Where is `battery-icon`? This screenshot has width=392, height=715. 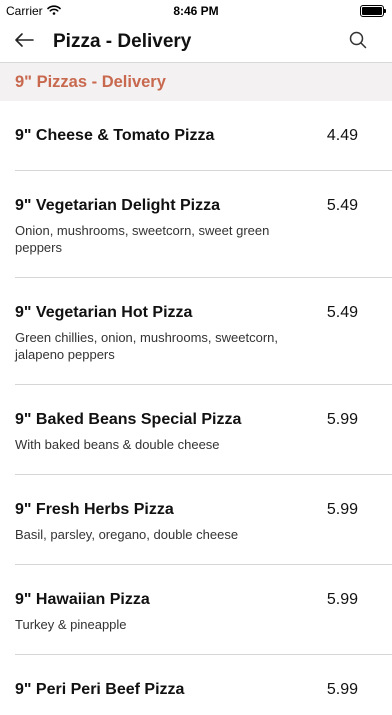 battery-icon is located at coordinates (373, 11).